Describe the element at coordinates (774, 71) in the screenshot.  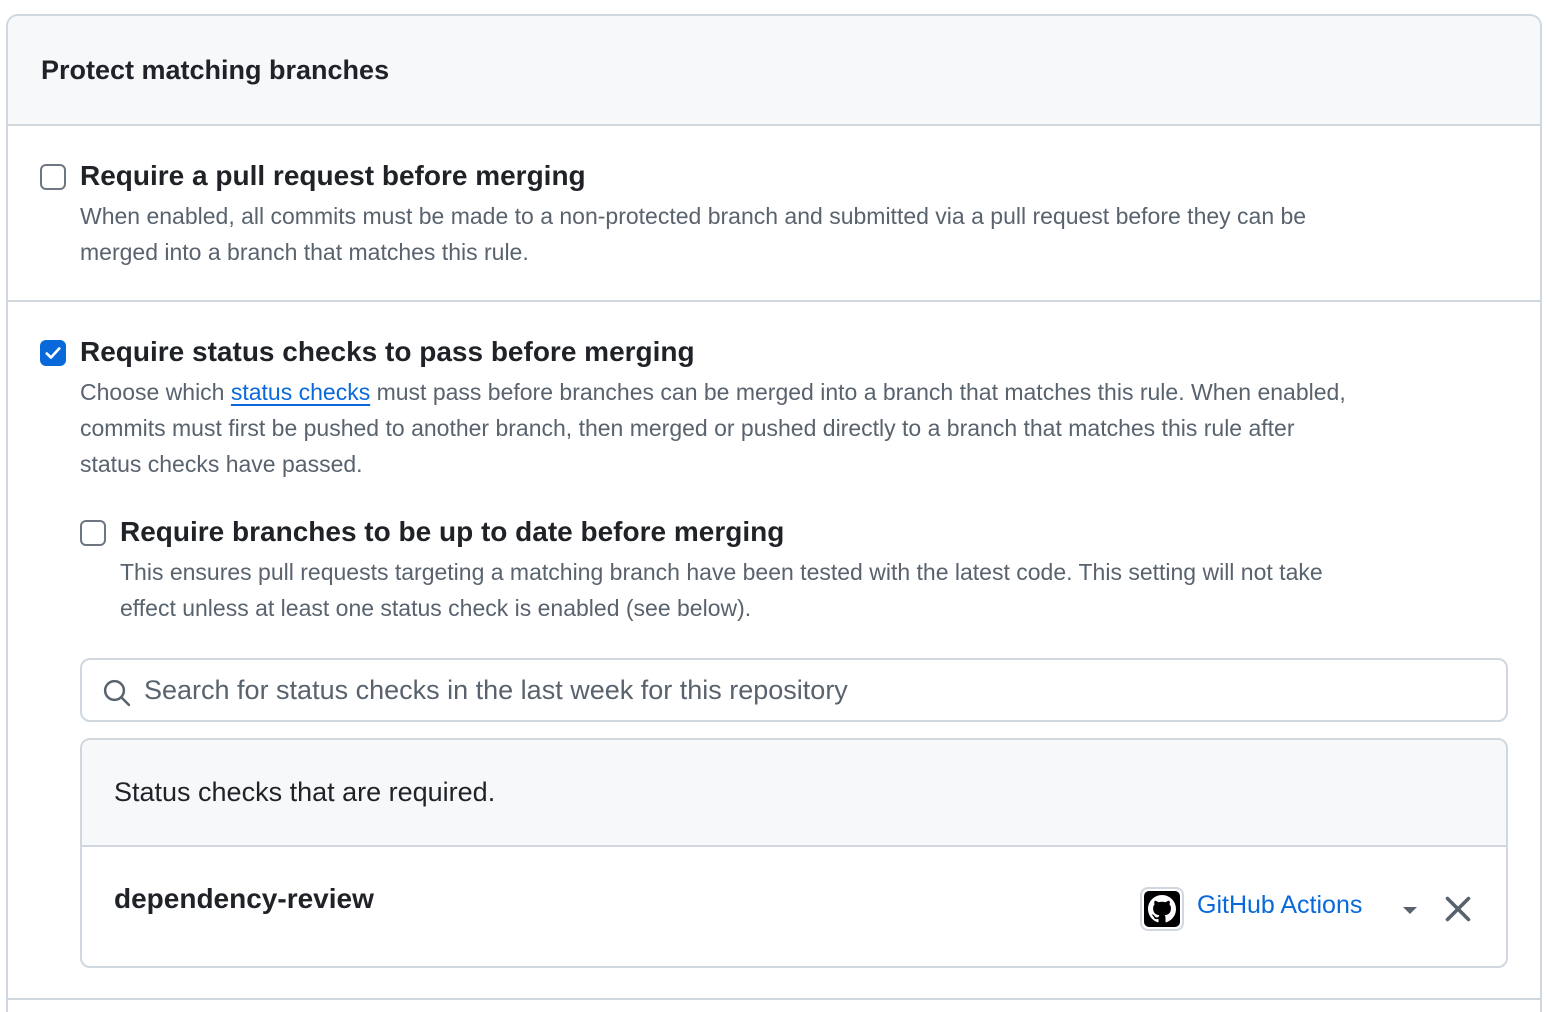
I see `panel-header: Protect matching branches` at that location.